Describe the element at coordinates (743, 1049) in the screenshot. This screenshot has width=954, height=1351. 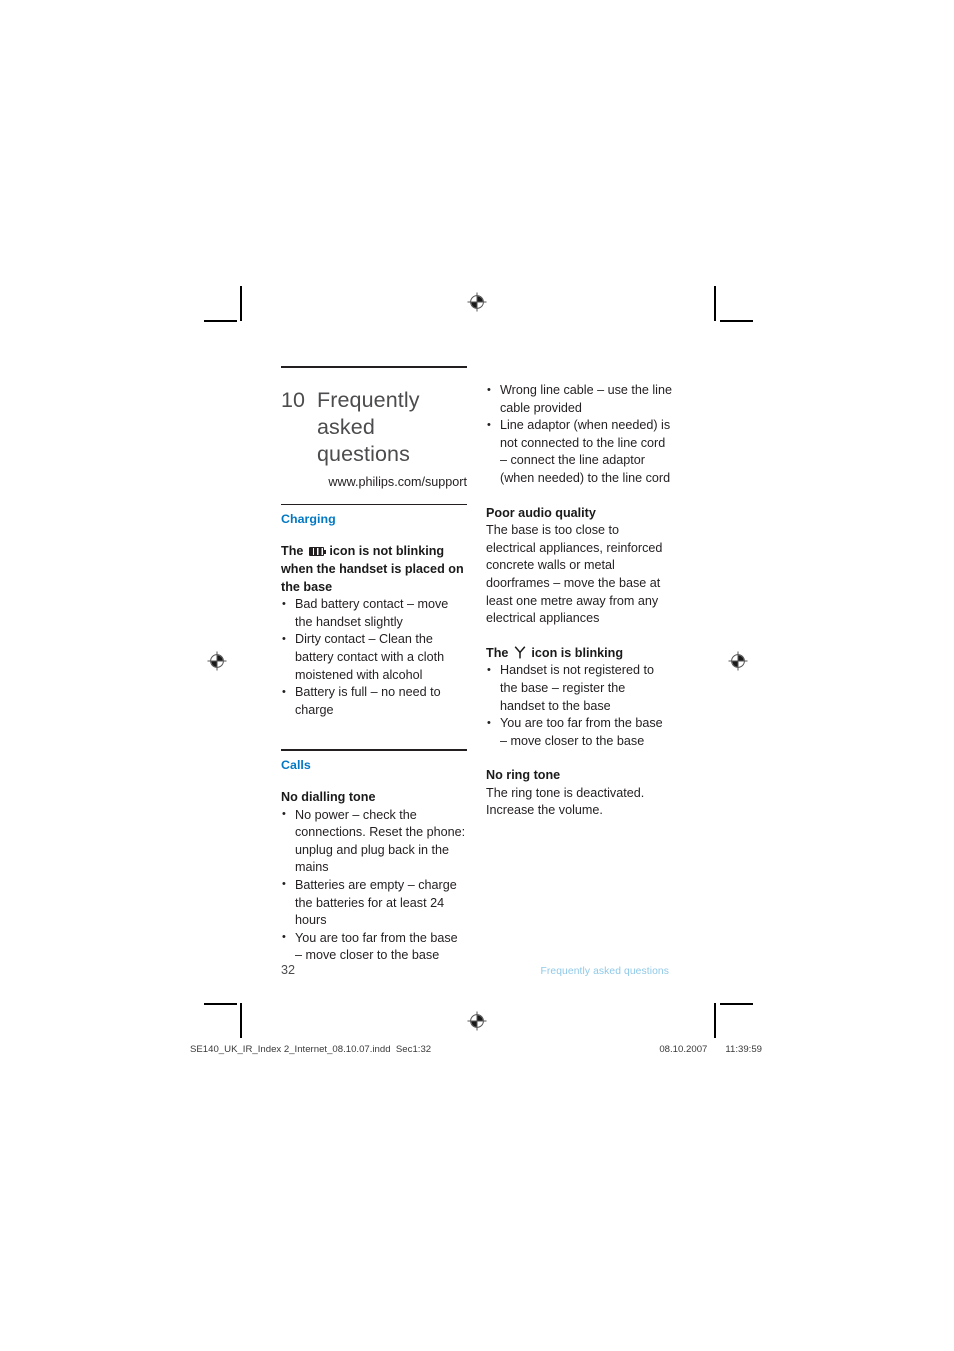
I see `slug-time: 11:39:59` at that location.